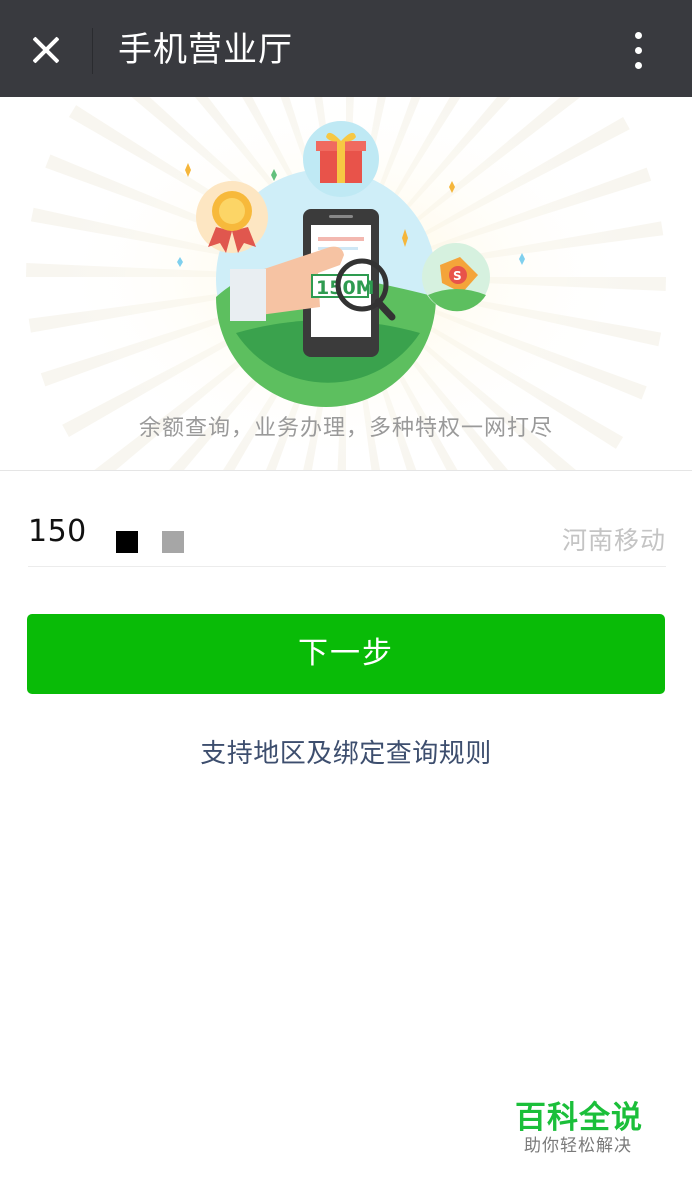  Describe the element at coordinates (57, 531) in the screenshot. I see `phone-number-value: 150` at that location.